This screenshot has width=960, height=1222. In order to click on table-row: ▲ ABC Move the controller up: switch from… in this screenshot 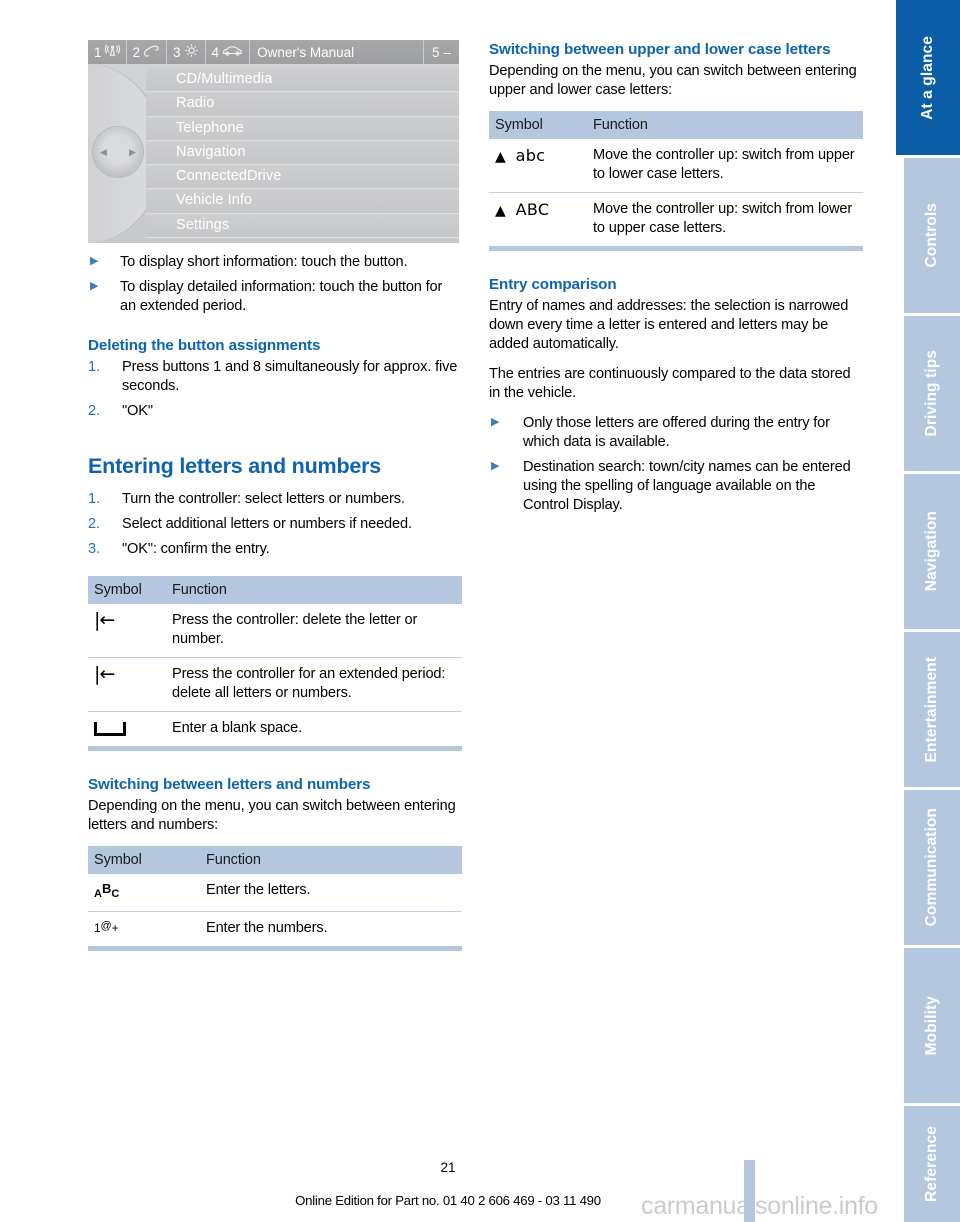, I will do `click(676, 221)`.